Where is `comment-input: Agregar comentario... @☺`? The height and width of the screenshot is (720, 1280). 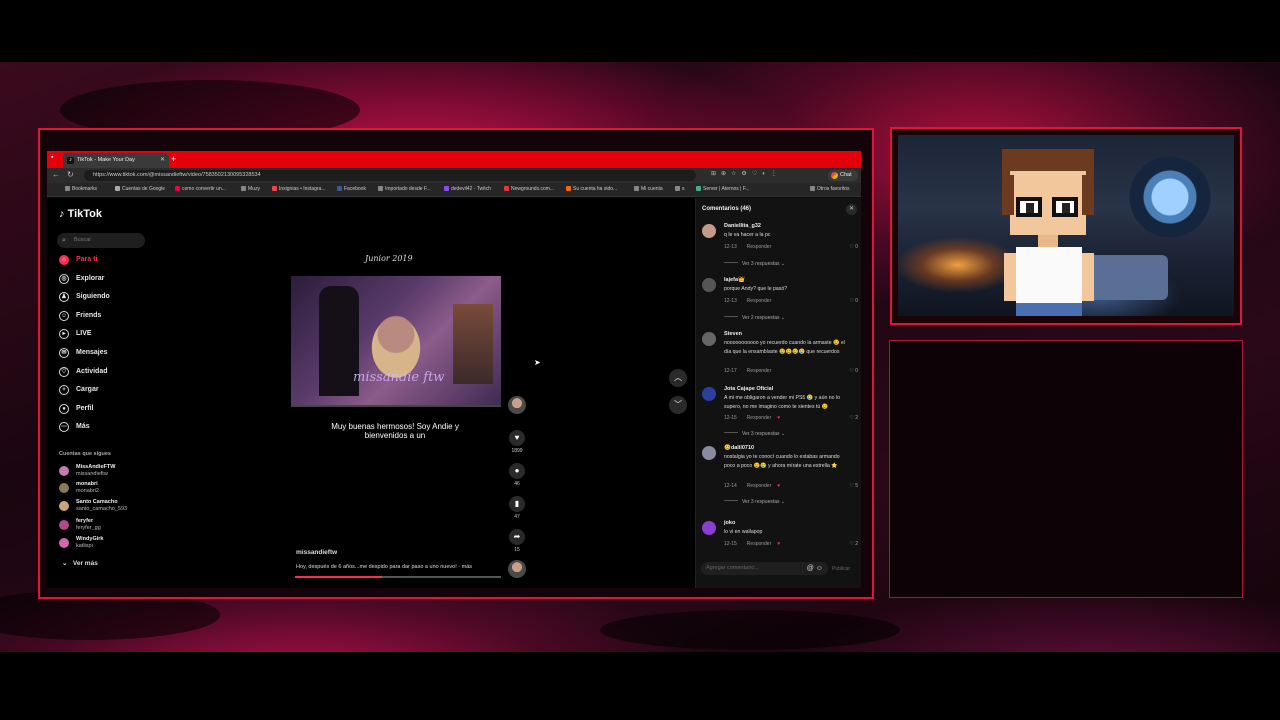
comment-input: Agregar comentario... @☺ is located at coordinates (764, 568).